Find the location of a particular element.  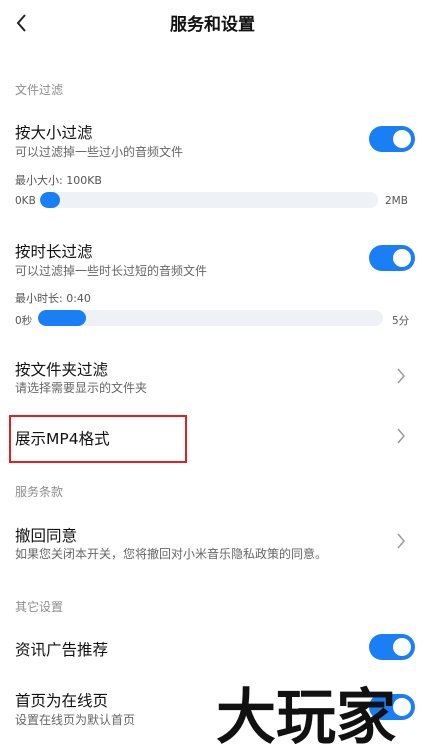

section-label-terms: 服务条款 is located at coordinates (39, 492).